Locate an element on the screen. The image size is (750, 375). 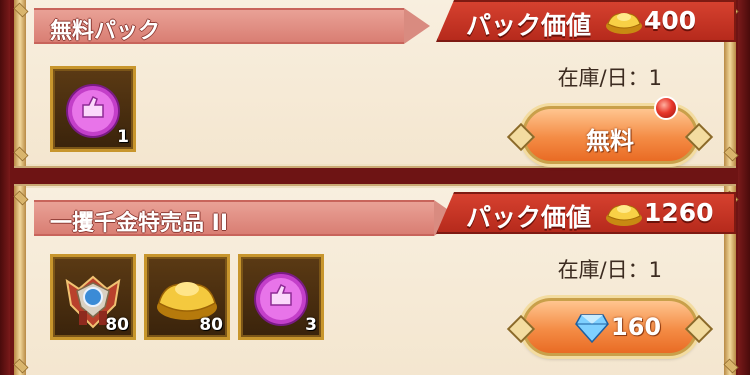
item-count: 1 is located at coordinates (123, 137).